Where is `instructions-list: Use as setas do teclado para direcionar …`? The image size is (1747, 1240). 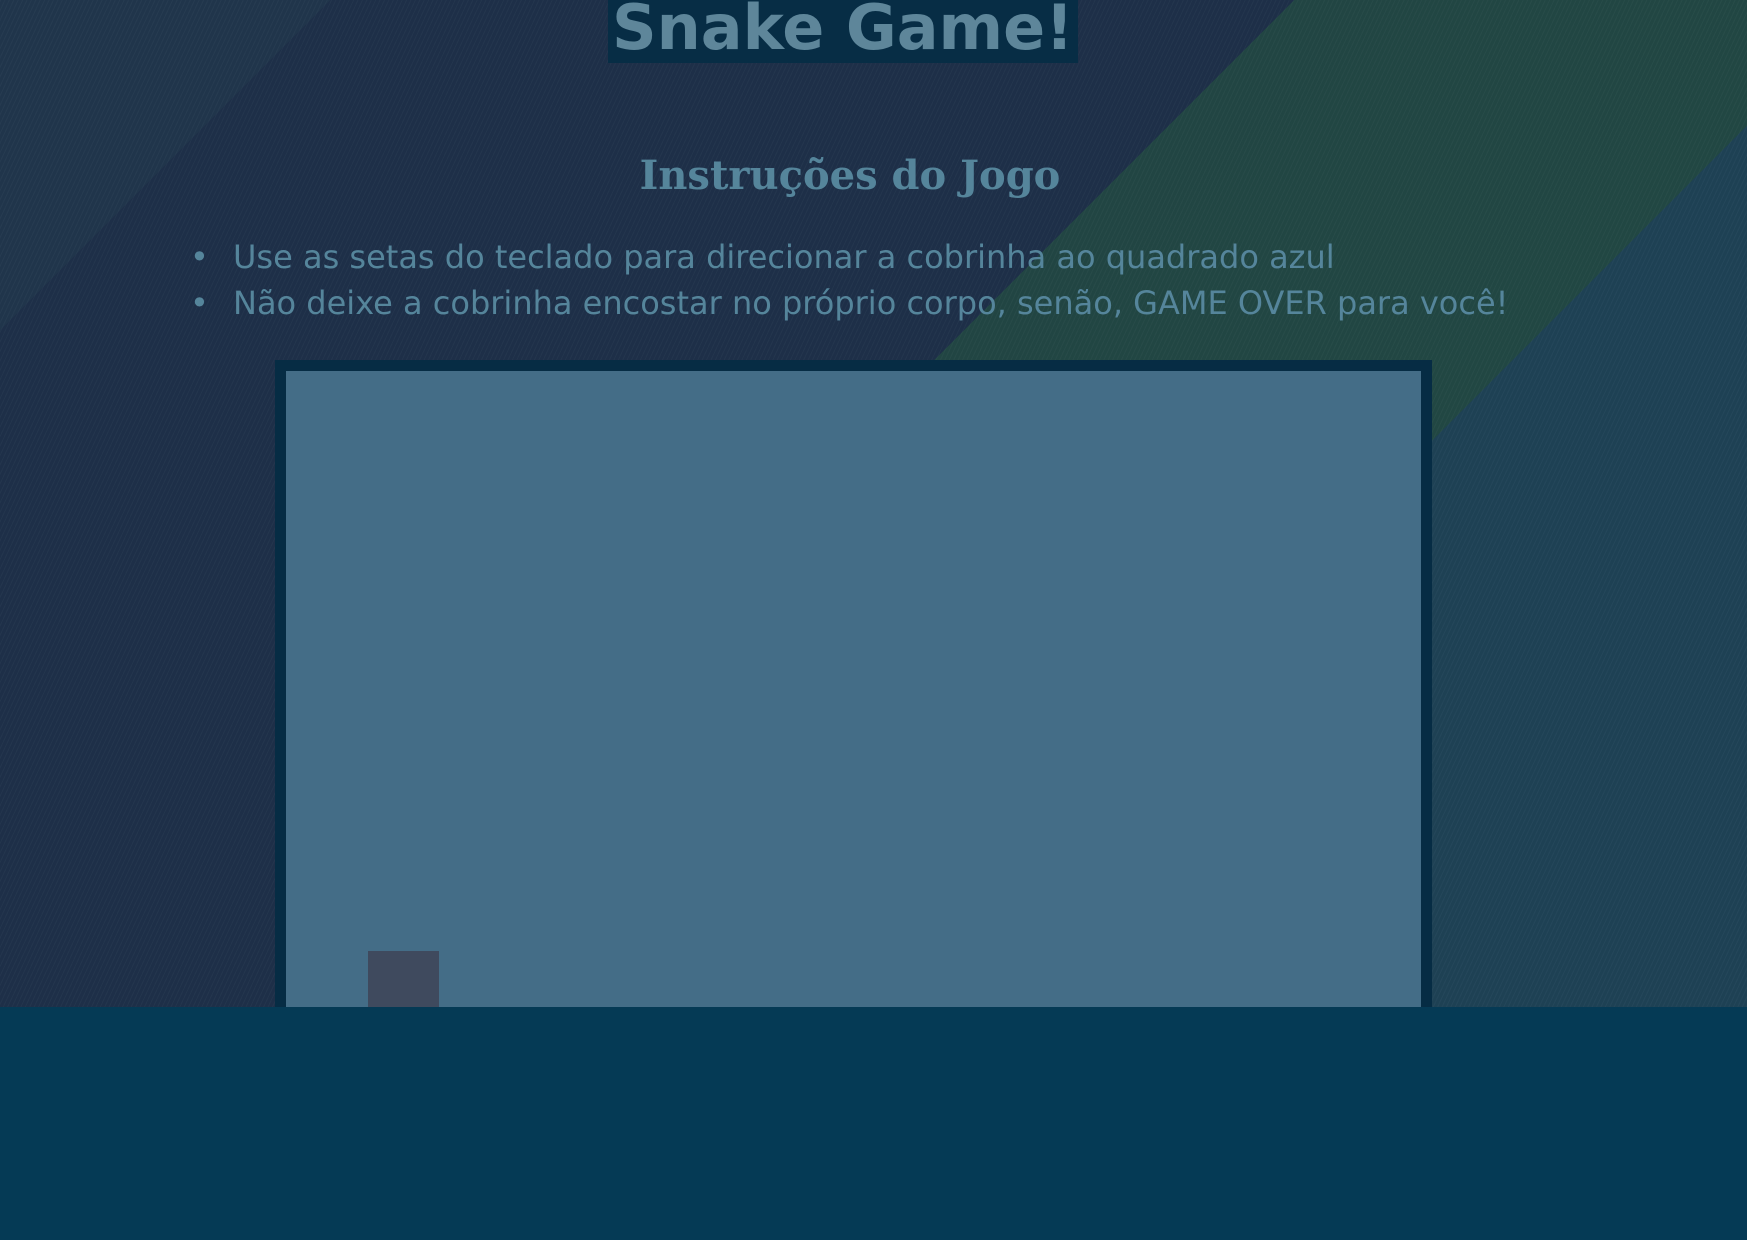 instructions-list: Use as setas do teclado para direcionar … is located at coordinates (849, 280).